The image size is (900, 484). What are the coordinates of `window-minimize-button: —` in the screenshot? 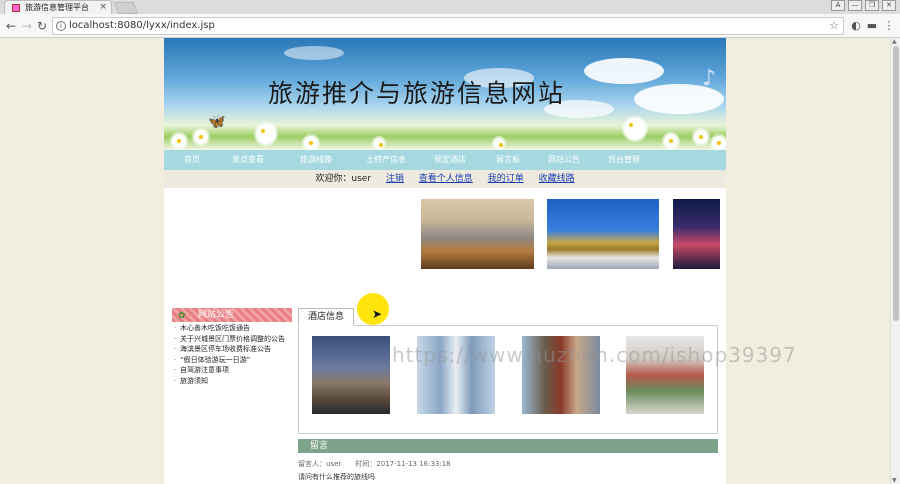 It's located at (855, 5).